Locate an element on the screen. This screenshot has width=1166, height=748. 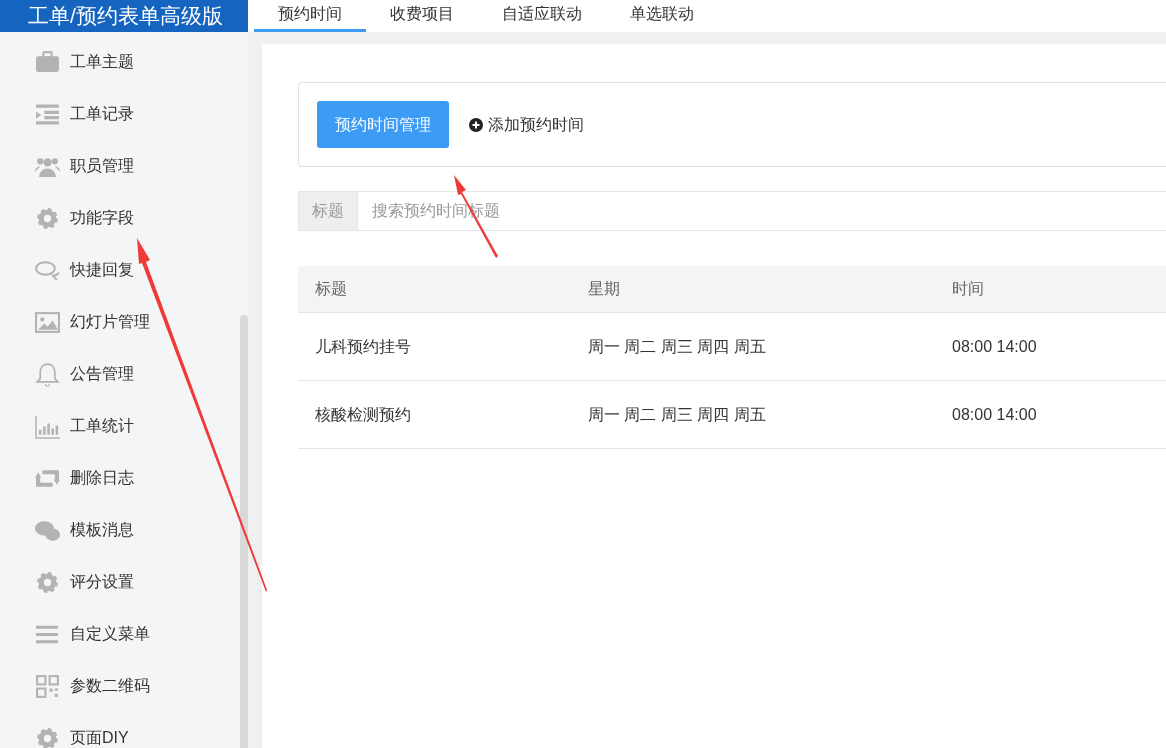
column-header: 时间 is located at coordinates (968, 289).